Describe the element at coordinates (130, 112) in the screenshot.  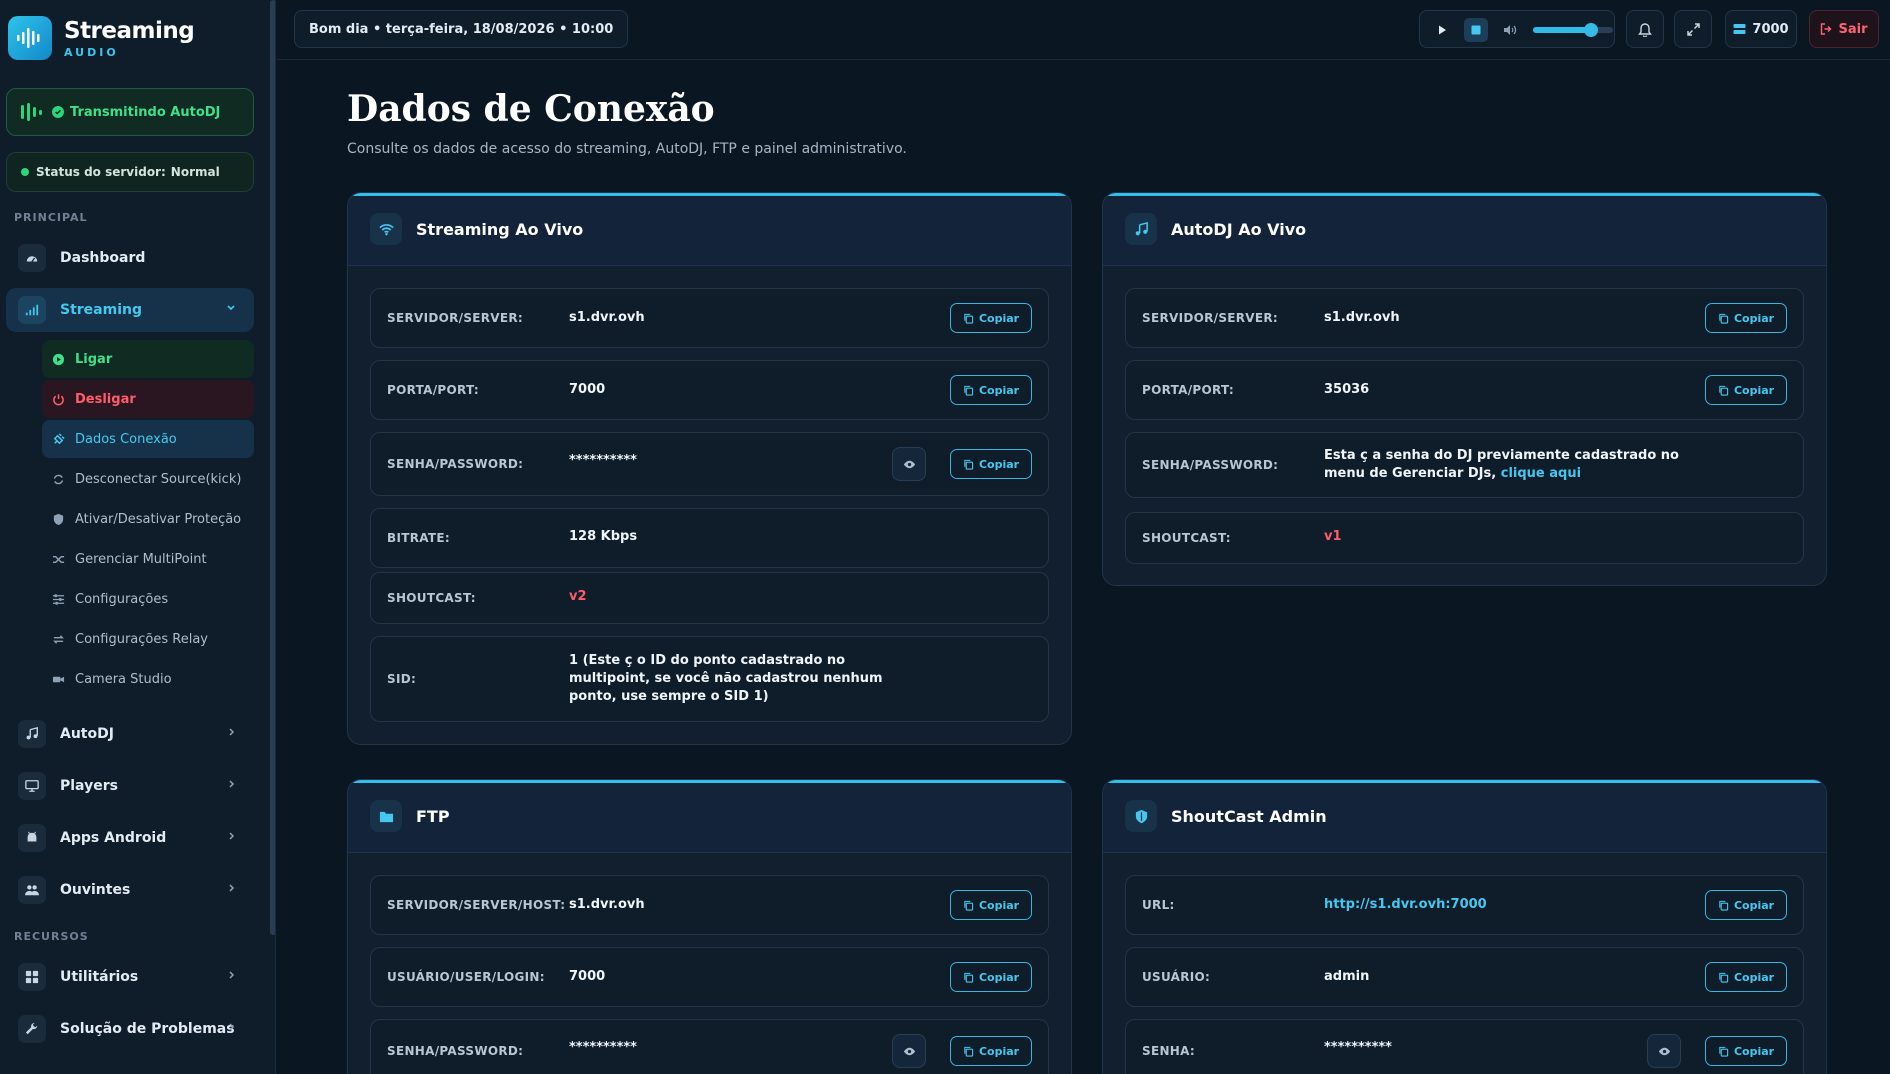
I see `live-status-pill: Transmitindo AutoDJ` at that location.